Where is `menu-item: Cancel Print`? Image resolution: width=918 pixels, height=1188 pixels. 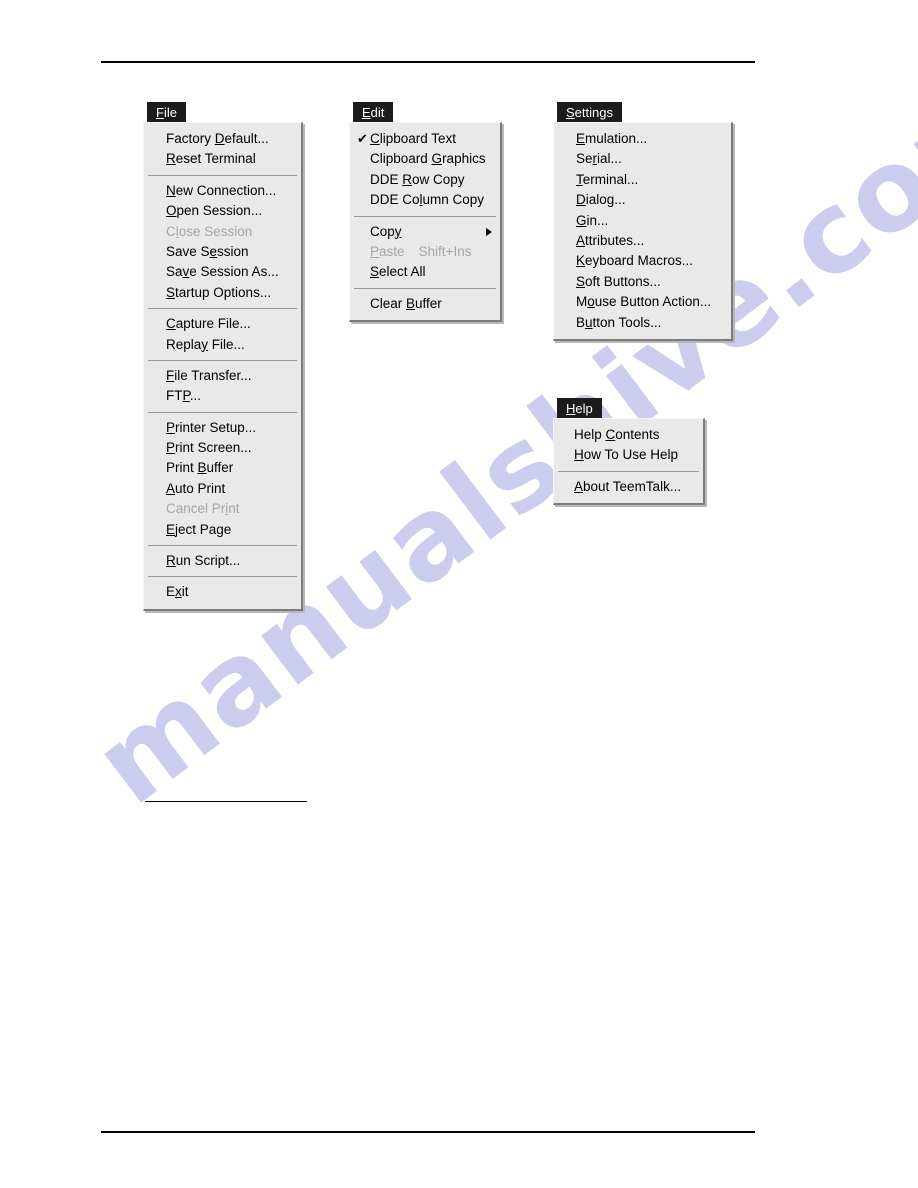
menu-item: Cancel Print is located at coordinates (222, 509).